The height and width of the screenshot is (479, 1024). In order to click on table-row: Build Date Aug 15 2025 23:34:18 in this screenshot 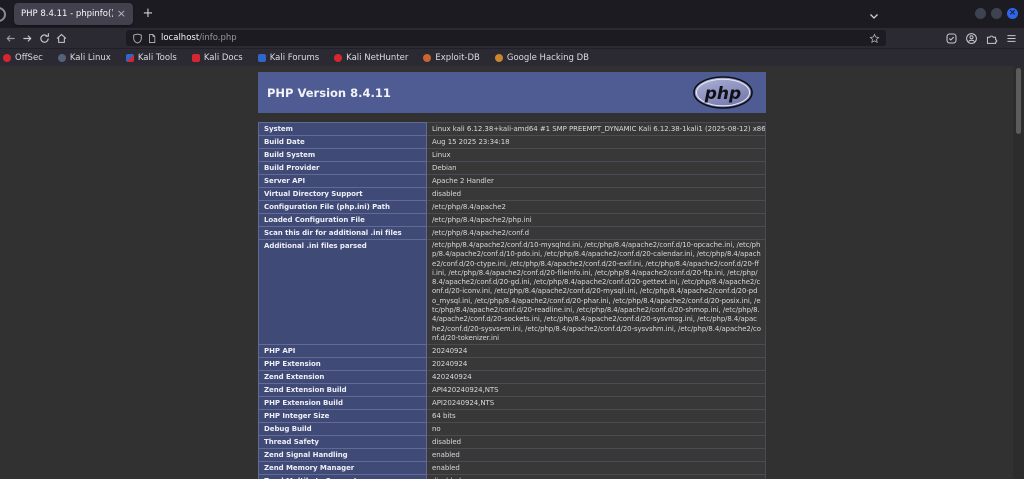, I will do `click(512, 142)`.